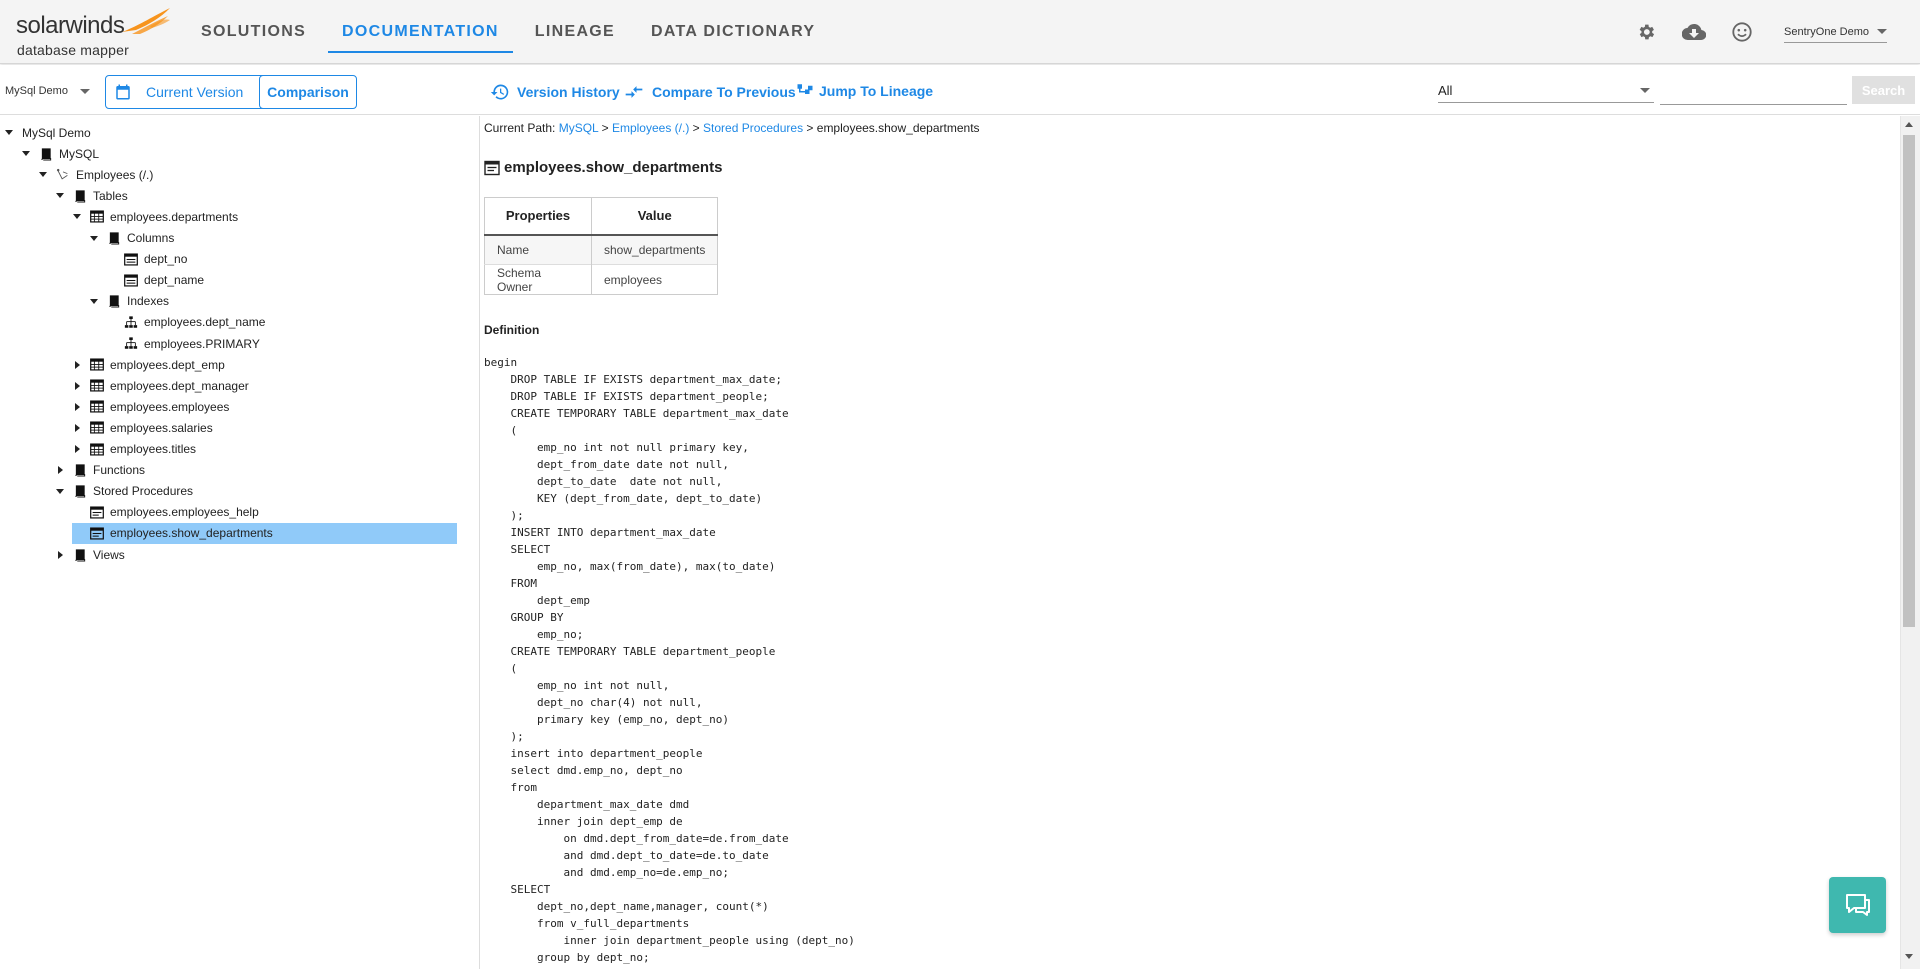 Image resolution: width=1920 pixels, height=969 pixels. Describe the element at coordinates (184, 512) in the screenshot. I see `tree-item-label: employees.employees_help` at that location.